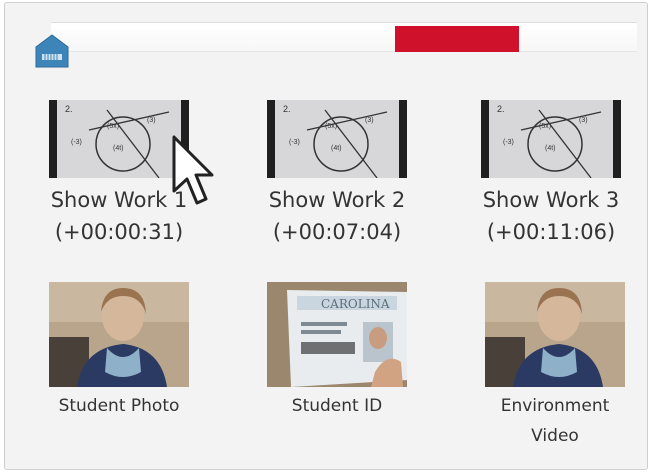 The height and width of the screenshot is (475, 652). I want to click on show-work-3-thumbnail: 2. (-3) (5x) (4t) (3), so click(551, 139).